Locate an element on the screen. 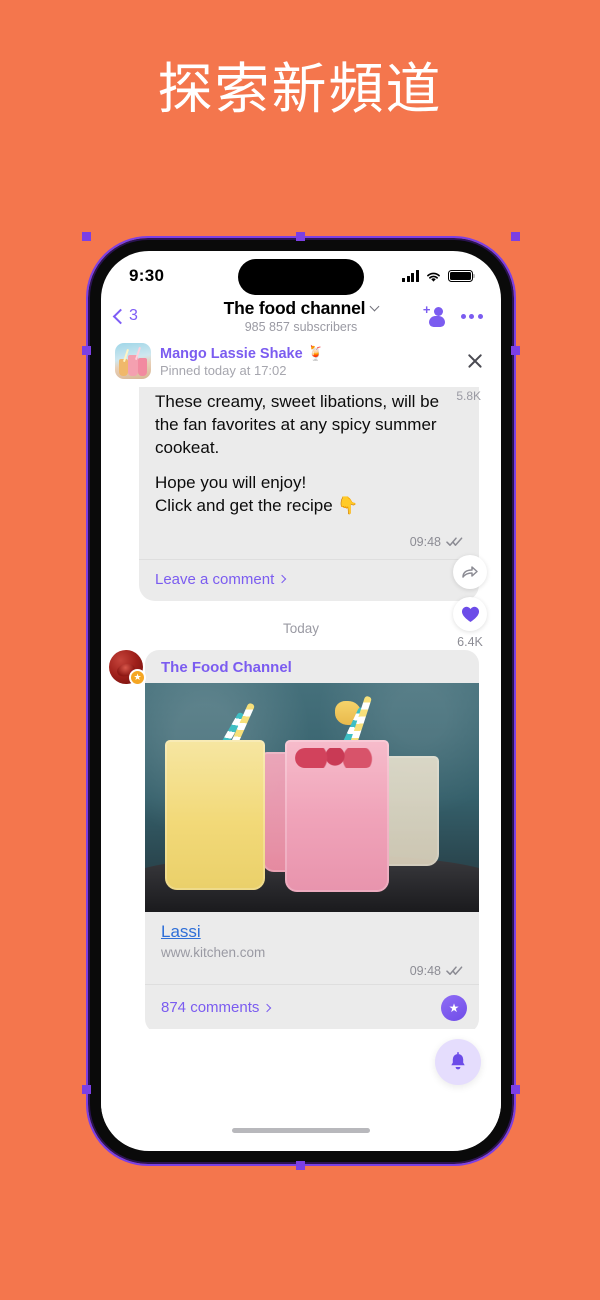 This screenshot has height=1300, width=600. selection-handle-left-lower is located at coordinates (86, 1089).